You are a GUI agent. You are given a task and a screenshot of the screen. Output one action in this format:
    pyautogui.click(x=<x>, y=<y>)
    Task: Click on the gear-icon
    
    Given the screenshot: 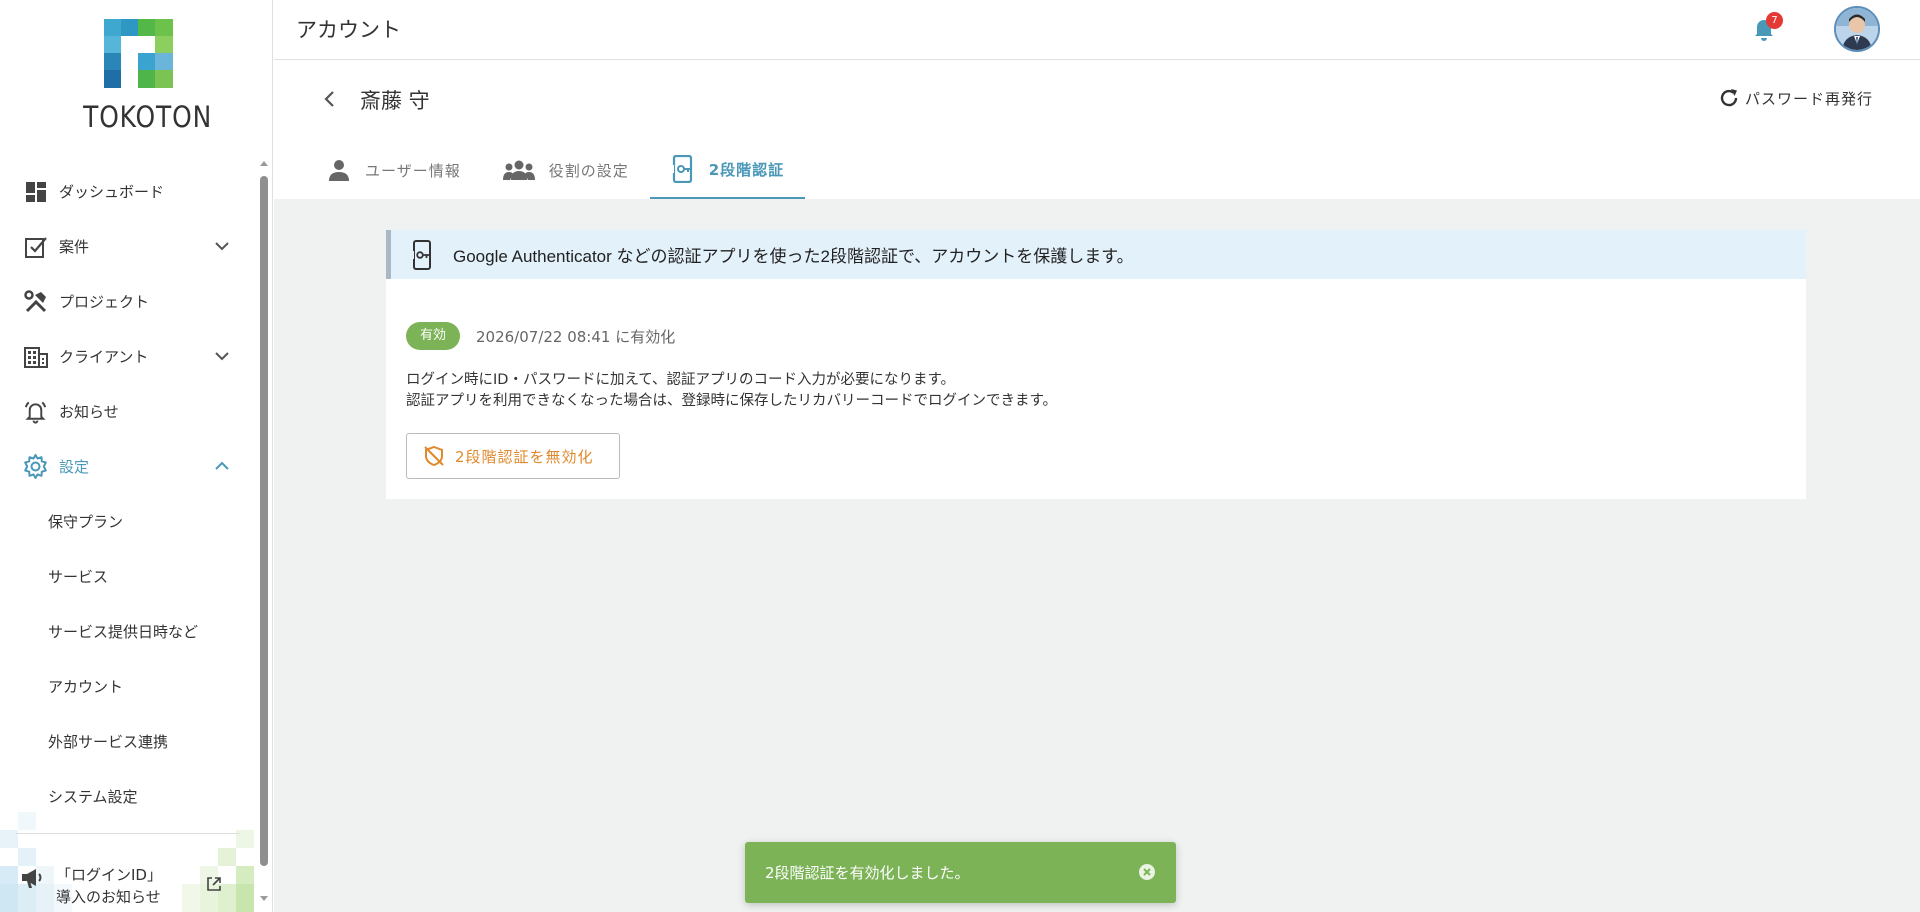 What is the action you would take?
    pyautogui.click(x=35, y=466)
    